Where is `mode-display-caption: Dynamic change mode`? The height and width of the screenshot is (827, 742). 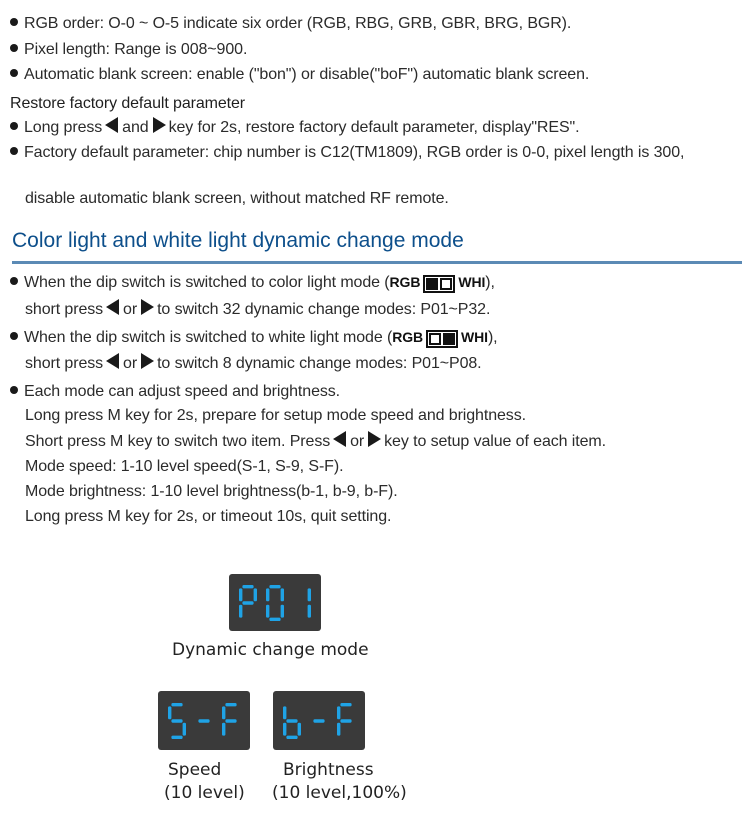 mode-display-caption: Dynamic change mode is located at coordinates (270, 650).